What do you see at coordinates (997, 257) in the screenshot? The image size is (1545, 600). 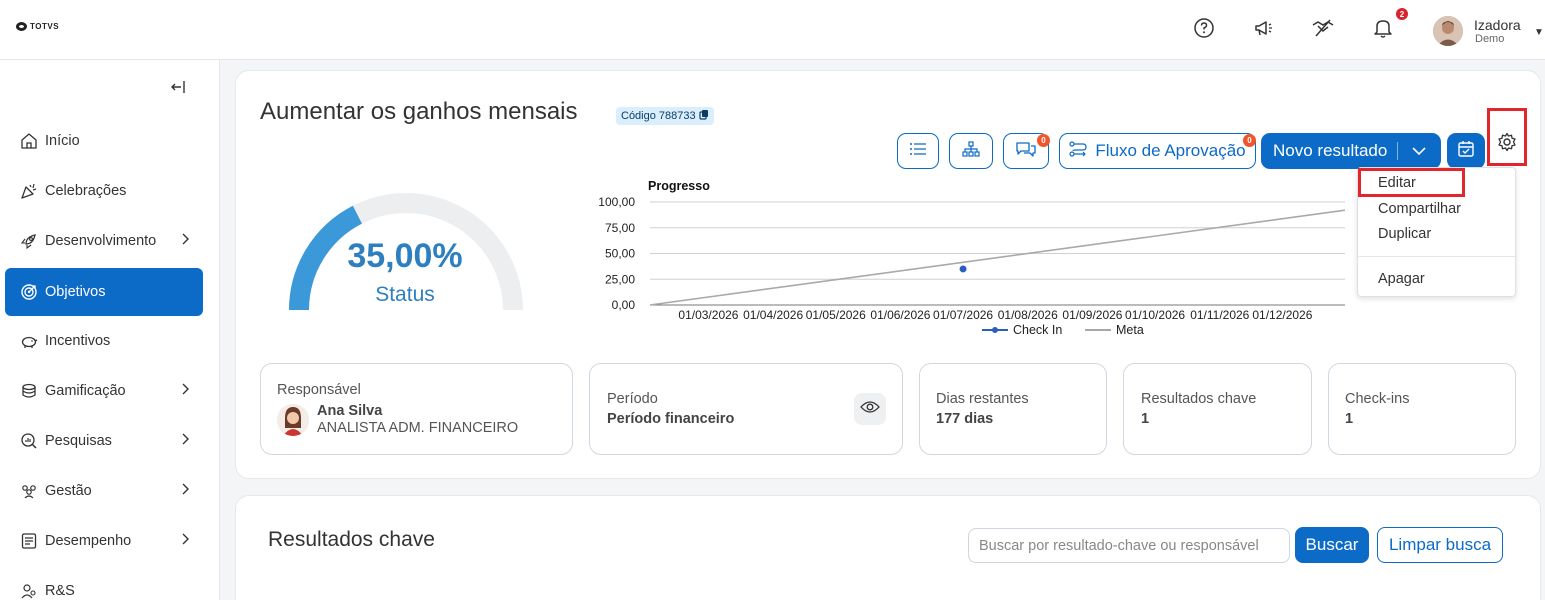 I see `series-line-meta` at bounding box center [997, 257].